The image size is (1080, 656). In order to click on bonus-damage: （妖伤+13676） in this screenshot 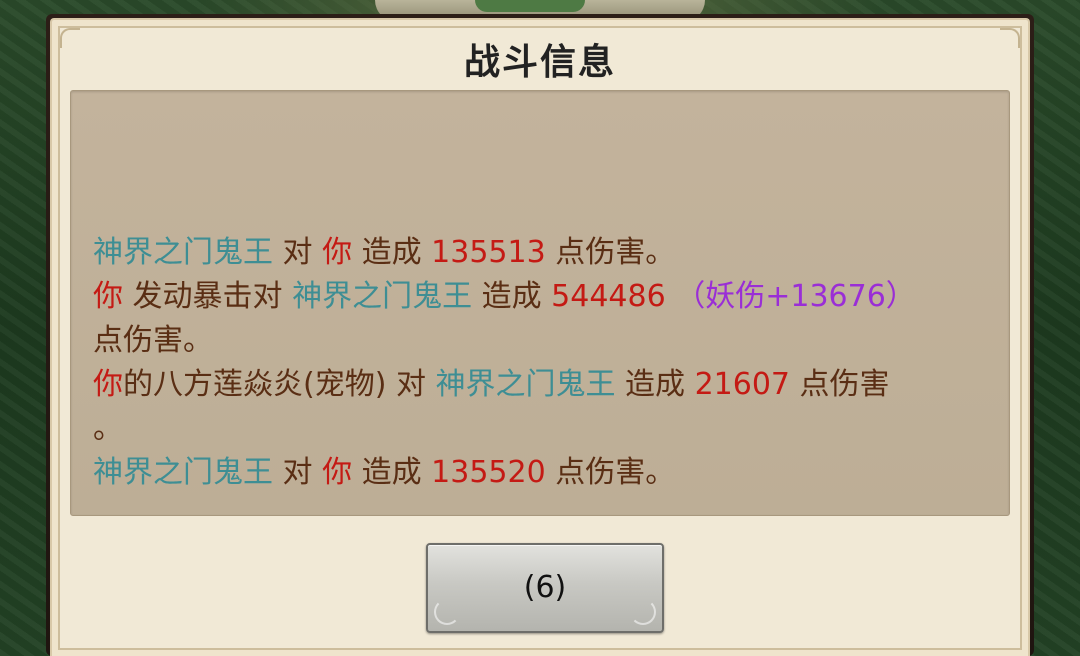, I will do `click(790, 296)`.